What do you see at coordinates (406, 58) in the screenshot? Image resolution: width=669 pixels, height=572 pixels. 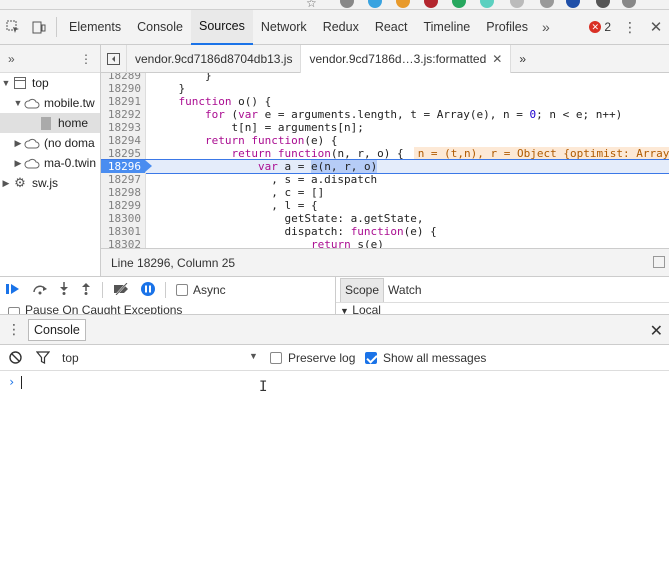 I see `file-tab-vendor-formatted: vendor.9cd7186d…3.js:formatted ✕` at bounding box center [406, 58].